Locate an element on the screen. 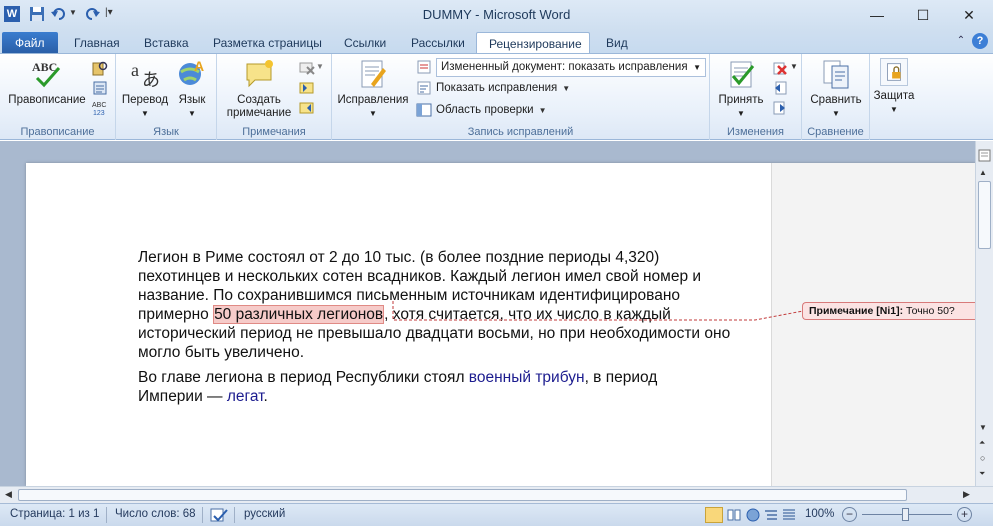 Image resolution: width=993 pixels, height=526 pixels. spelling-button: ABC Правописание is located at coordinates (47, 82).